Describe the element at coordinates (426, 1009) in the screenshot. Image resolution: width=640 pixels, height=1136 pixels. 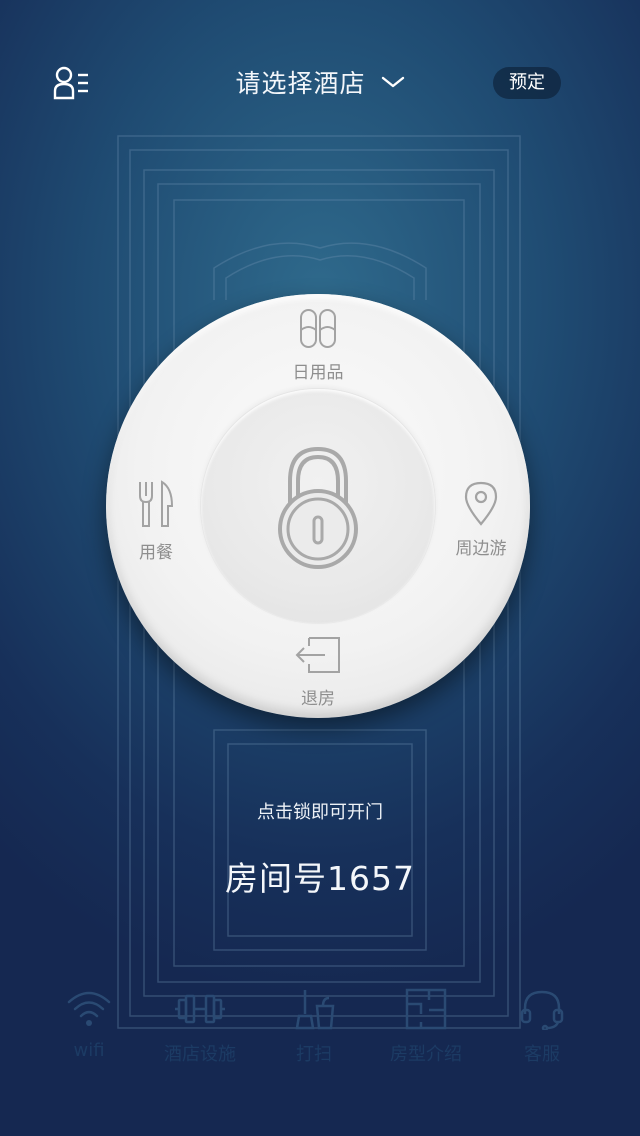
I see `floorplan-icon` at that location.